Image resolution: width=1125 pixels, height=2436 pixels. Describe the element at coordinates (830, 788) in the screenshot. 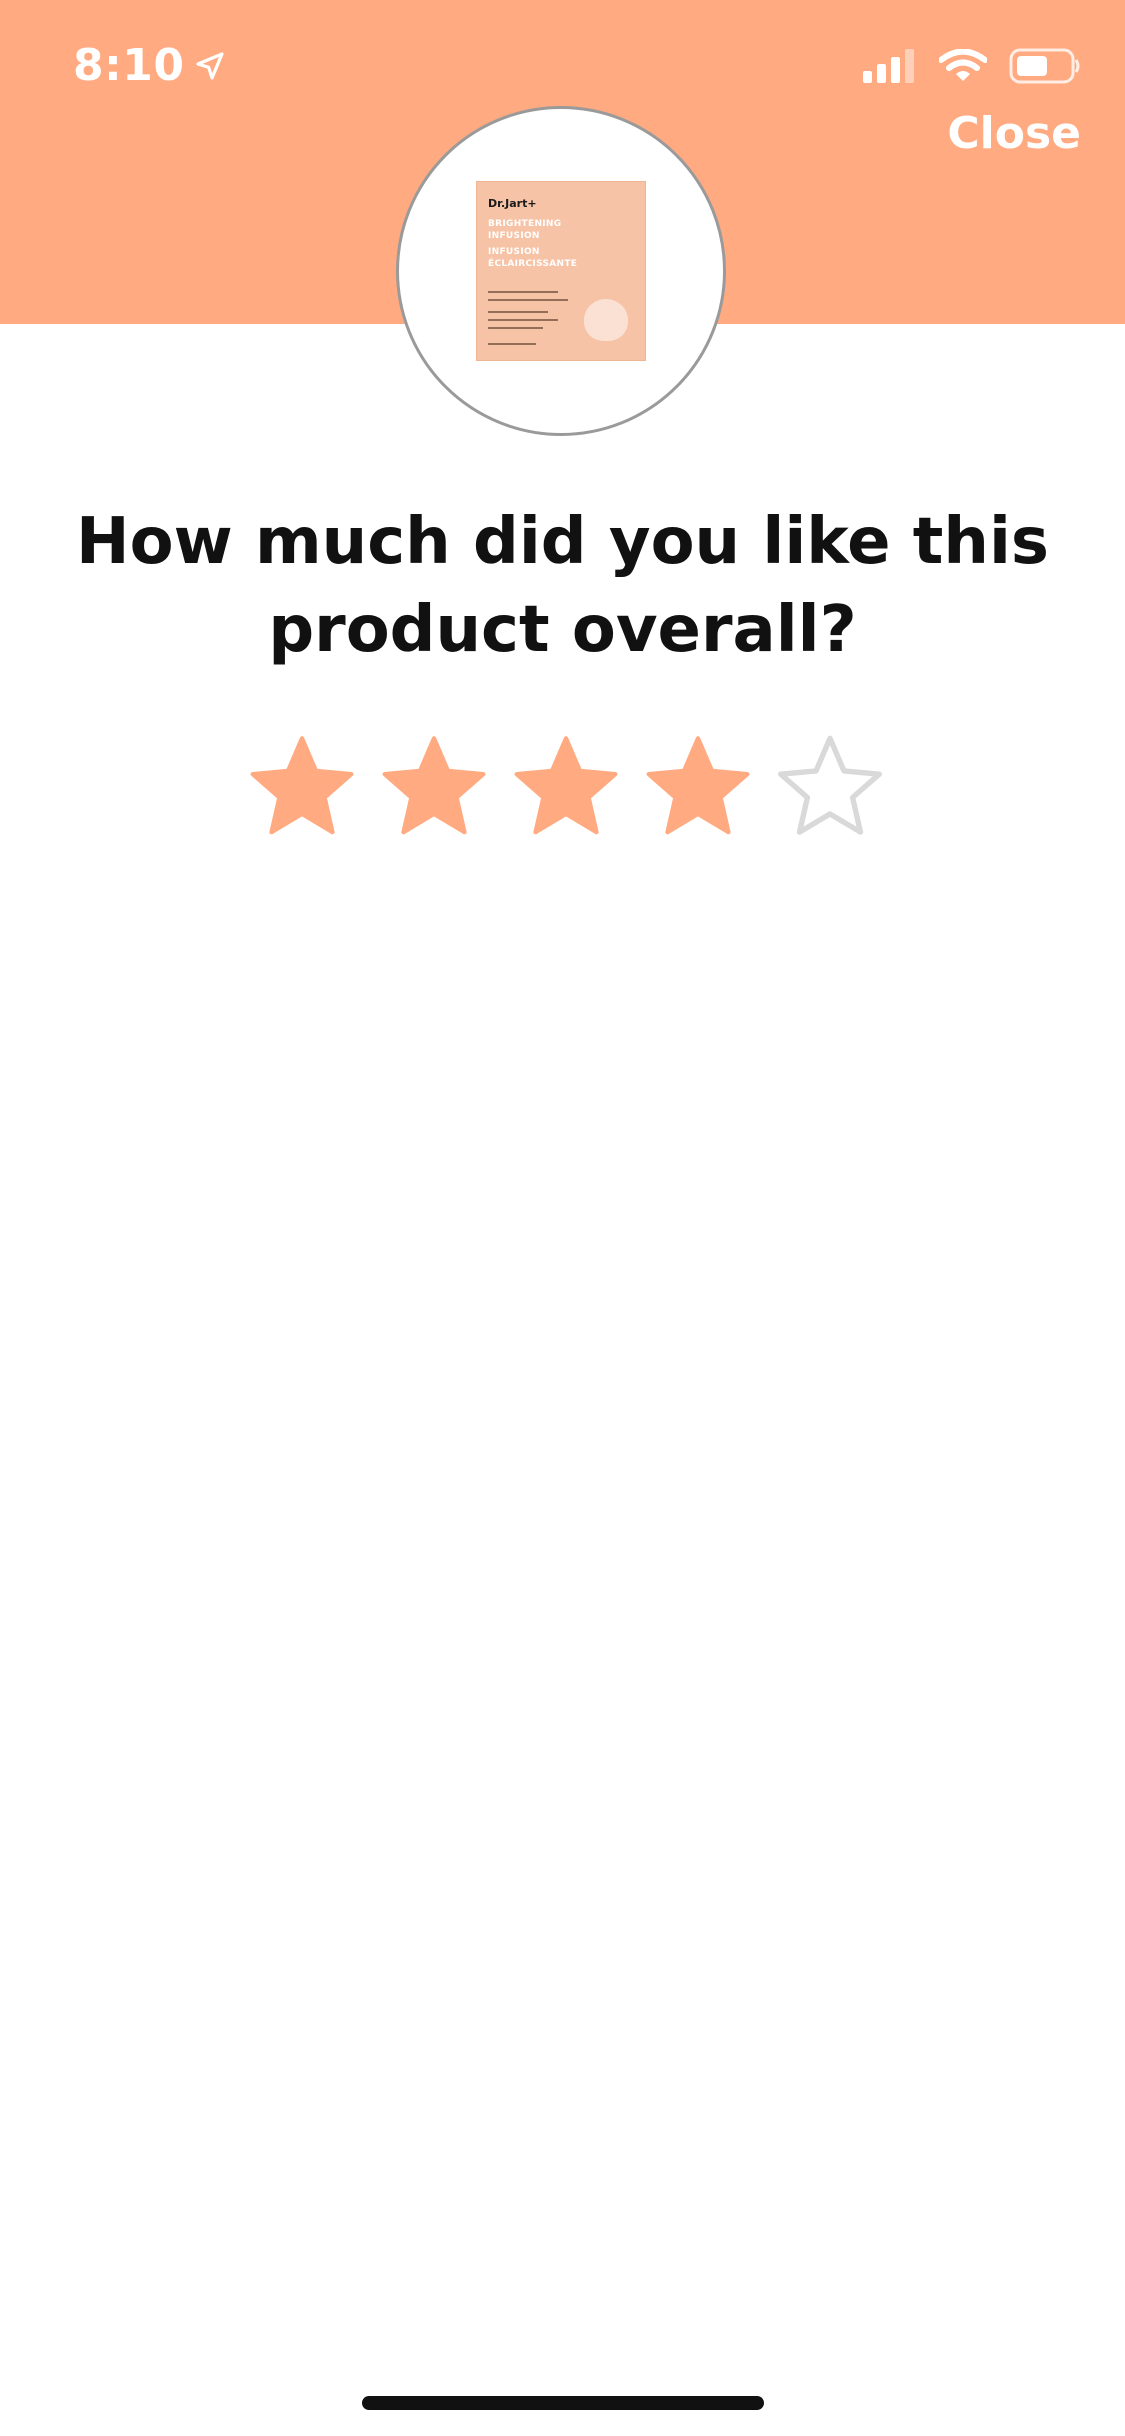

I see `star-empty-icon` at that location.